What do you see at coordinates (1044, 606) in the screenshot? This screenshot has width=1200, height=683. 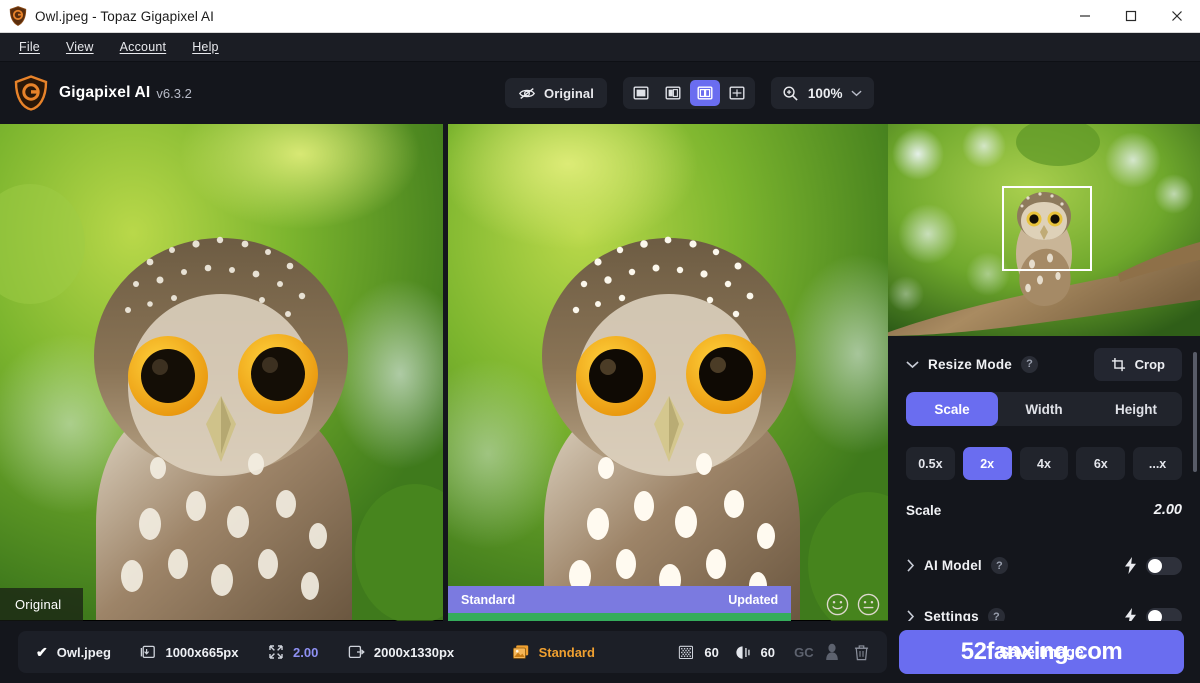 I see `settings-header: Settings ?` at bounding box center [1044, 606].